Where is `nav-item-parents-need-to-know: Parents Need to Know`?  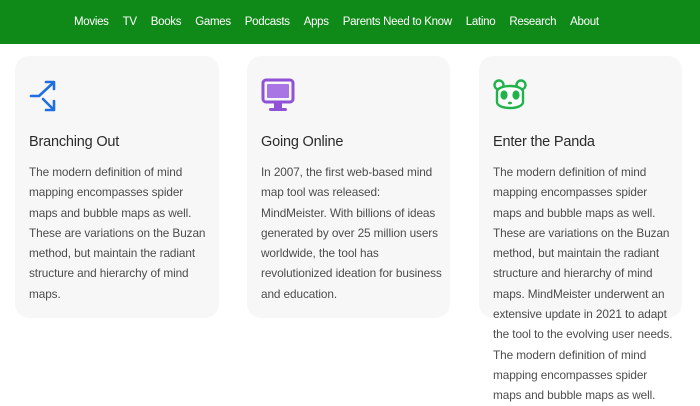 nav-item-parents-need-to-know: Parents Need to Know is located at coordinates (397, 22).